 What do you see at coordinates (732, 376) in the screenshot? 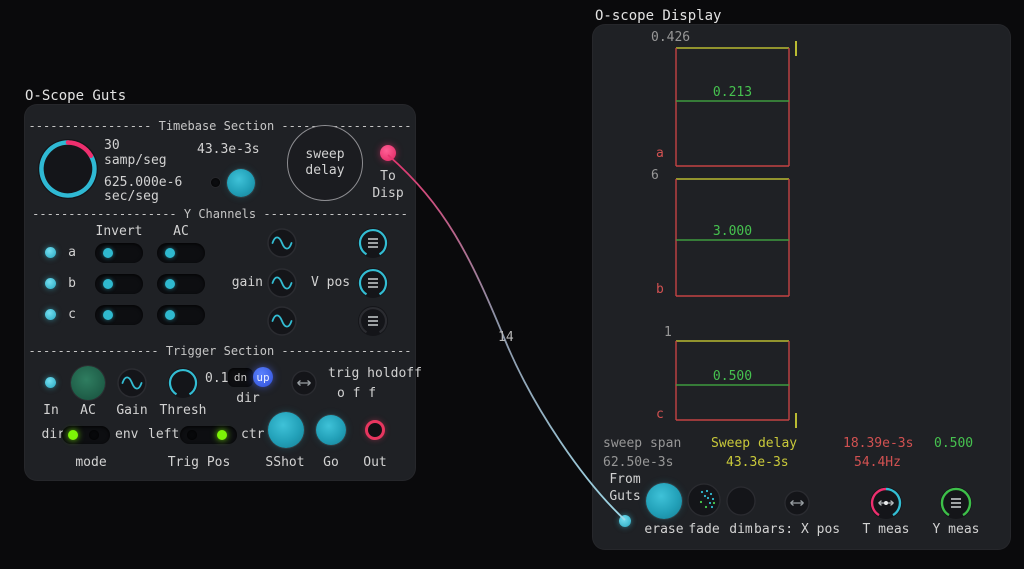
I see `trace-c-measure-value: 0.500` at bounding box center [732, 376].